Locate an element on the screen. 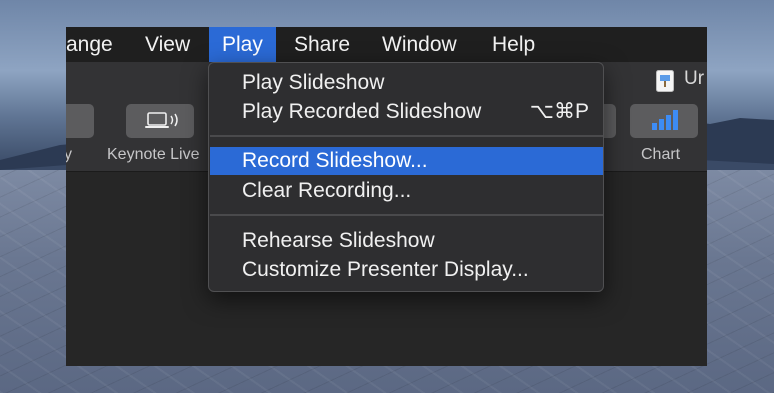 The image size is (774, 393). menu-window: Window is located at coordinates (419, 44).